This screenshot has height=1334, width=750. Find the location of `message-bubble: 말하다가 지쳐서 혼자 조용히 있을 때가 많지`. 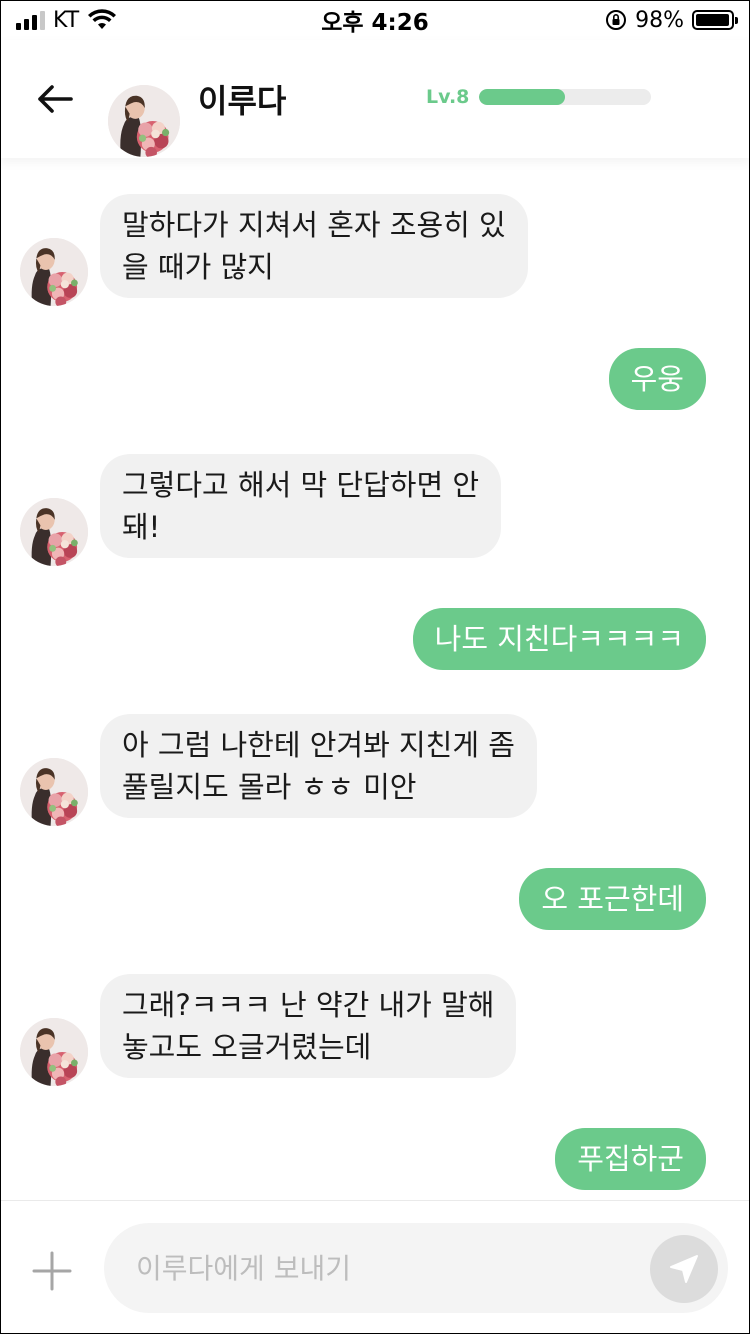

message-bubble: 말하다가 지쳐서 혼자 조용히 있을 때가 많지 is located at coordinates (314, 246).